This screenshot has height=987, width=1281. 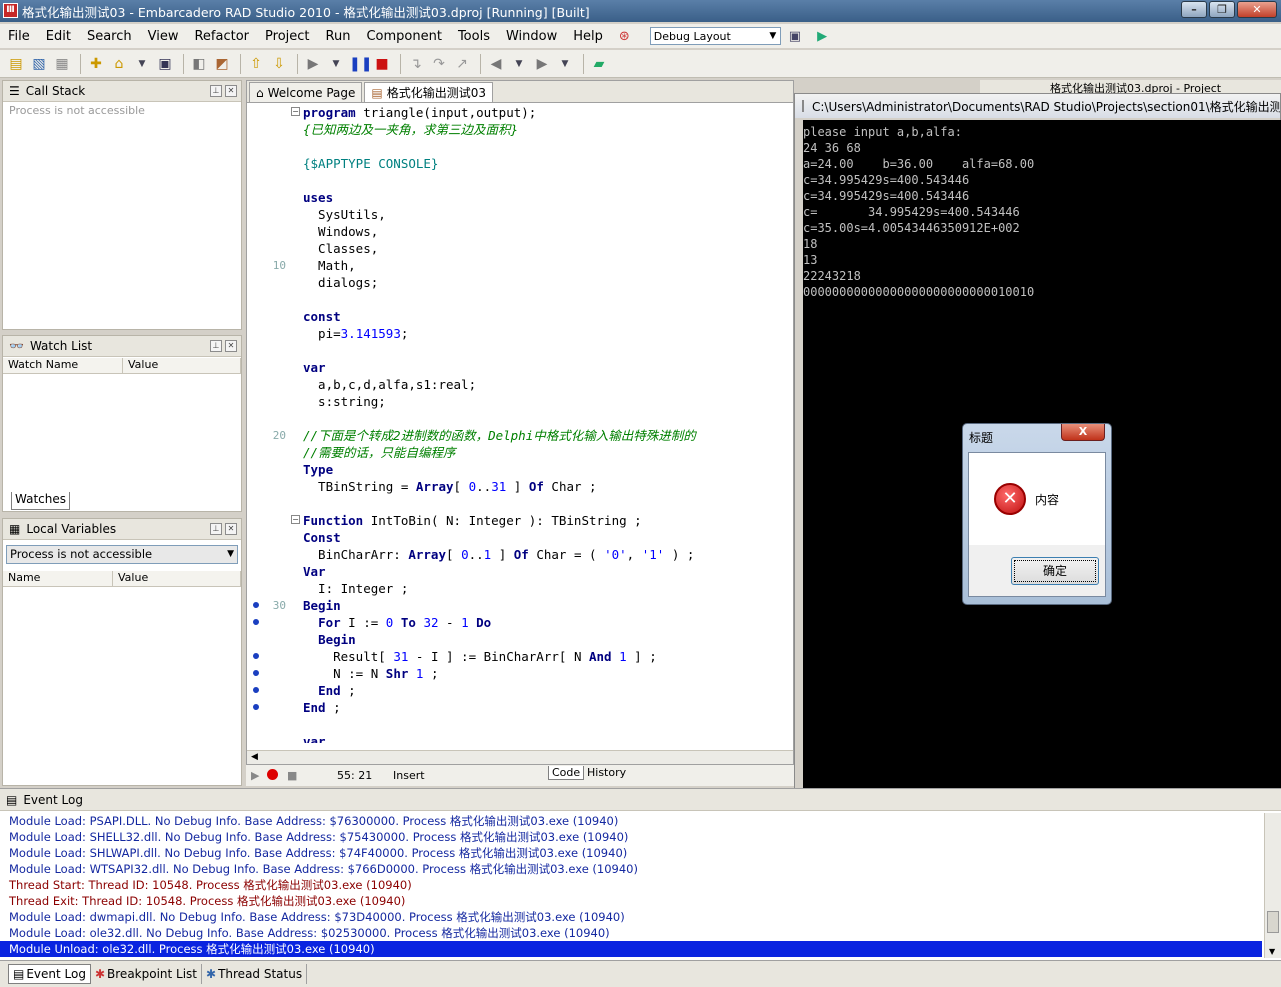 I want to click on code-line: N := N Shr 1 ;, so click(x=370, y=673).